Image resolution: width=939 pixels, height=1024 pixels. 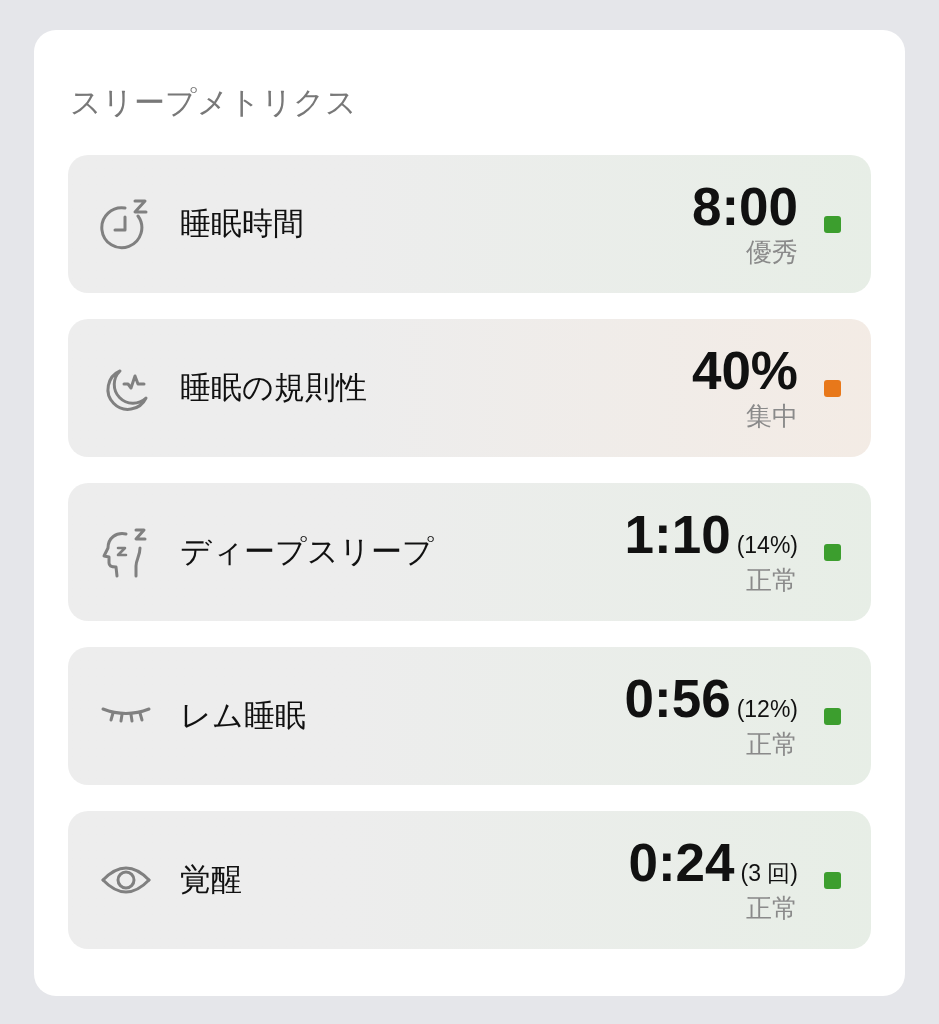 I want to click on metric-value: 1:10, so click(x=677, y=535).